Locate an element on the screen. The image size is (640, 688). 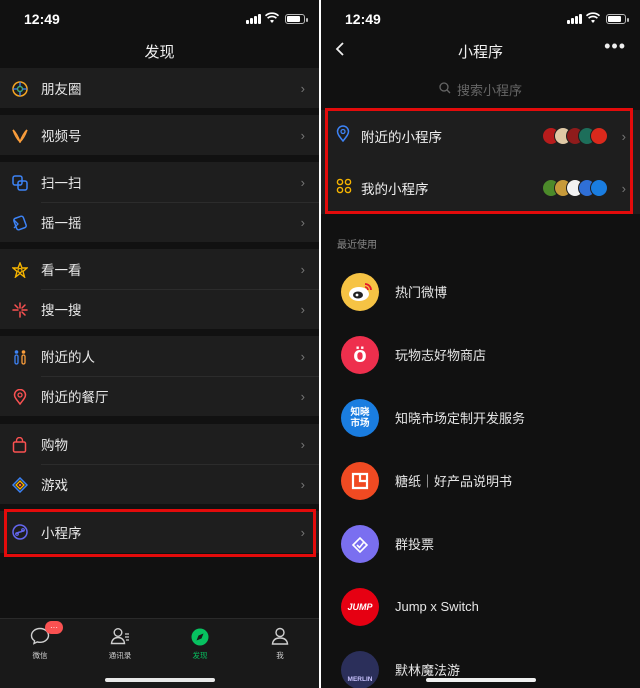
menu-group-shopping: 购物 › 游戏 › is located at coordinates (159, 464).